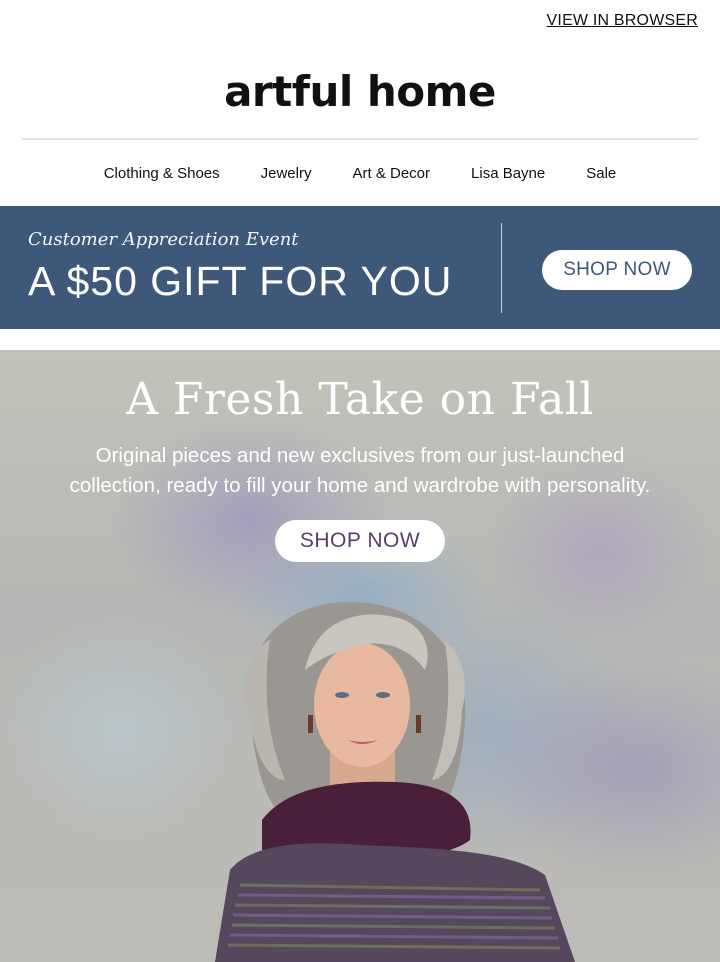  I want to click on promo-kicker: Customer Appreciation Event, so click(163, 239).